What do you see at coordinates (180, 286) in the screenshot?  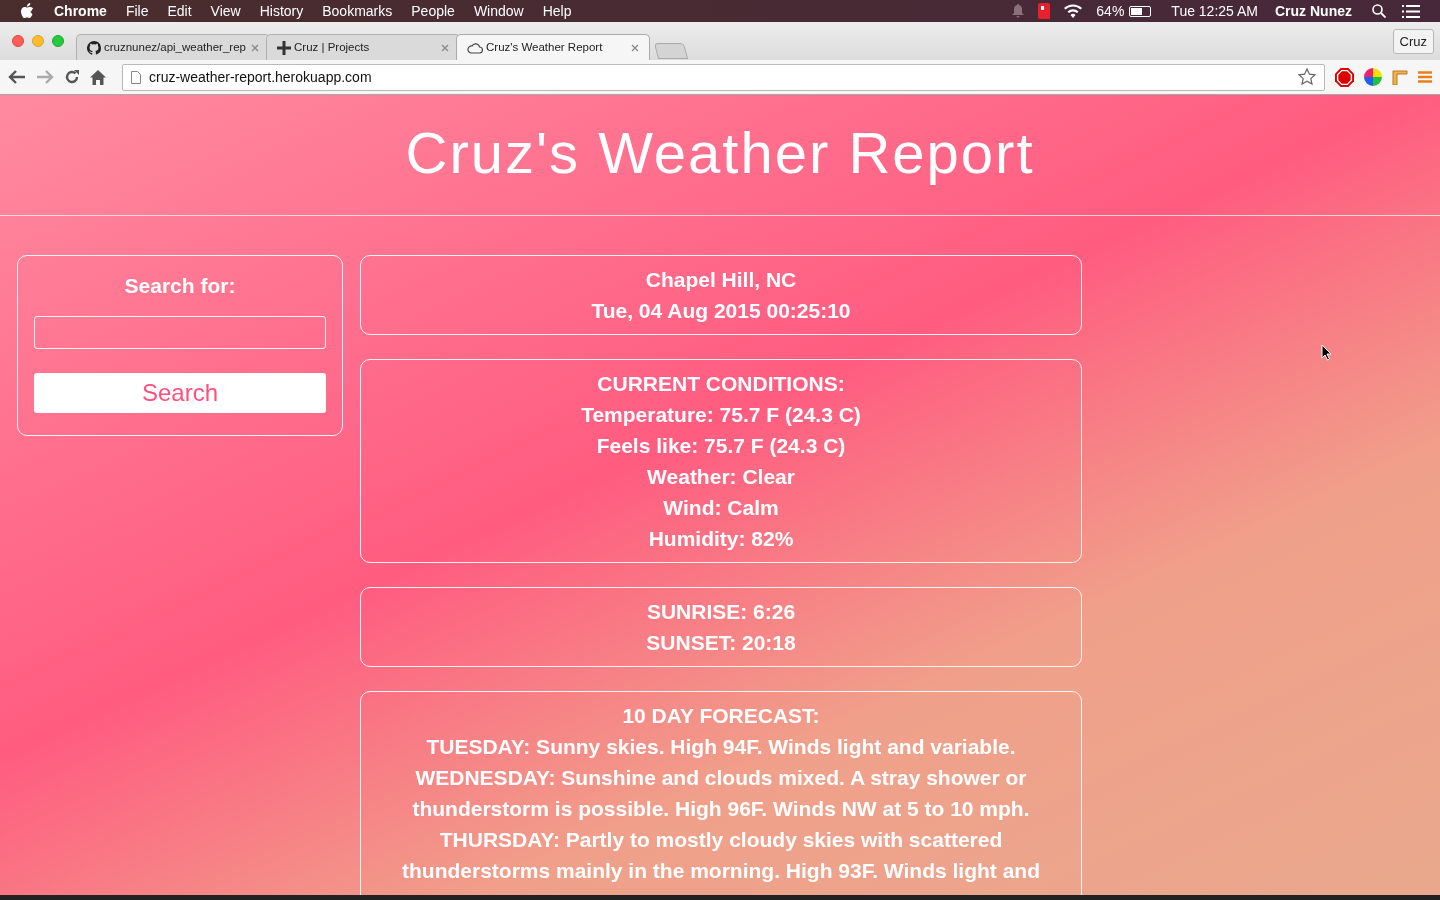 I see `search-label: Search for:` at bounding box center [180, 286].